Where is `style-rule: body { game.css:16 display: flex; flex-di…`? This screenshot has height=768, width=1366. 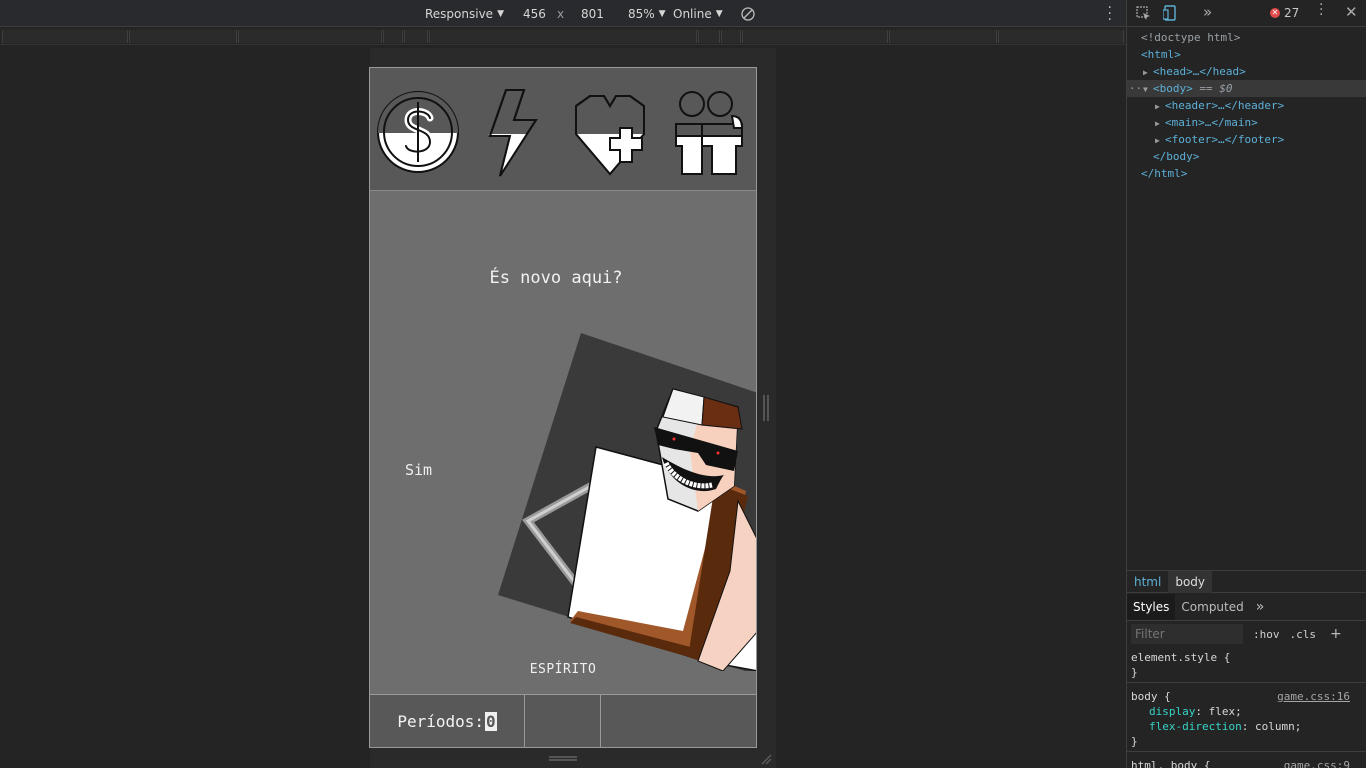
style-rule: body { game.css:16 display: flex; flex-di… is located at coordinates (1246, 717).